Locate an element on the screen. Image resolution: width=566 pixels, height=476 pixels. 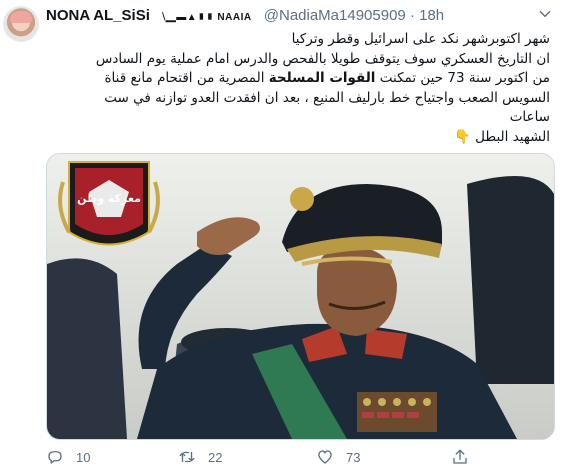
tweet-line-part: من اكتوبر سنة 73 حين تمكنت is located at coordinates (464, 78).